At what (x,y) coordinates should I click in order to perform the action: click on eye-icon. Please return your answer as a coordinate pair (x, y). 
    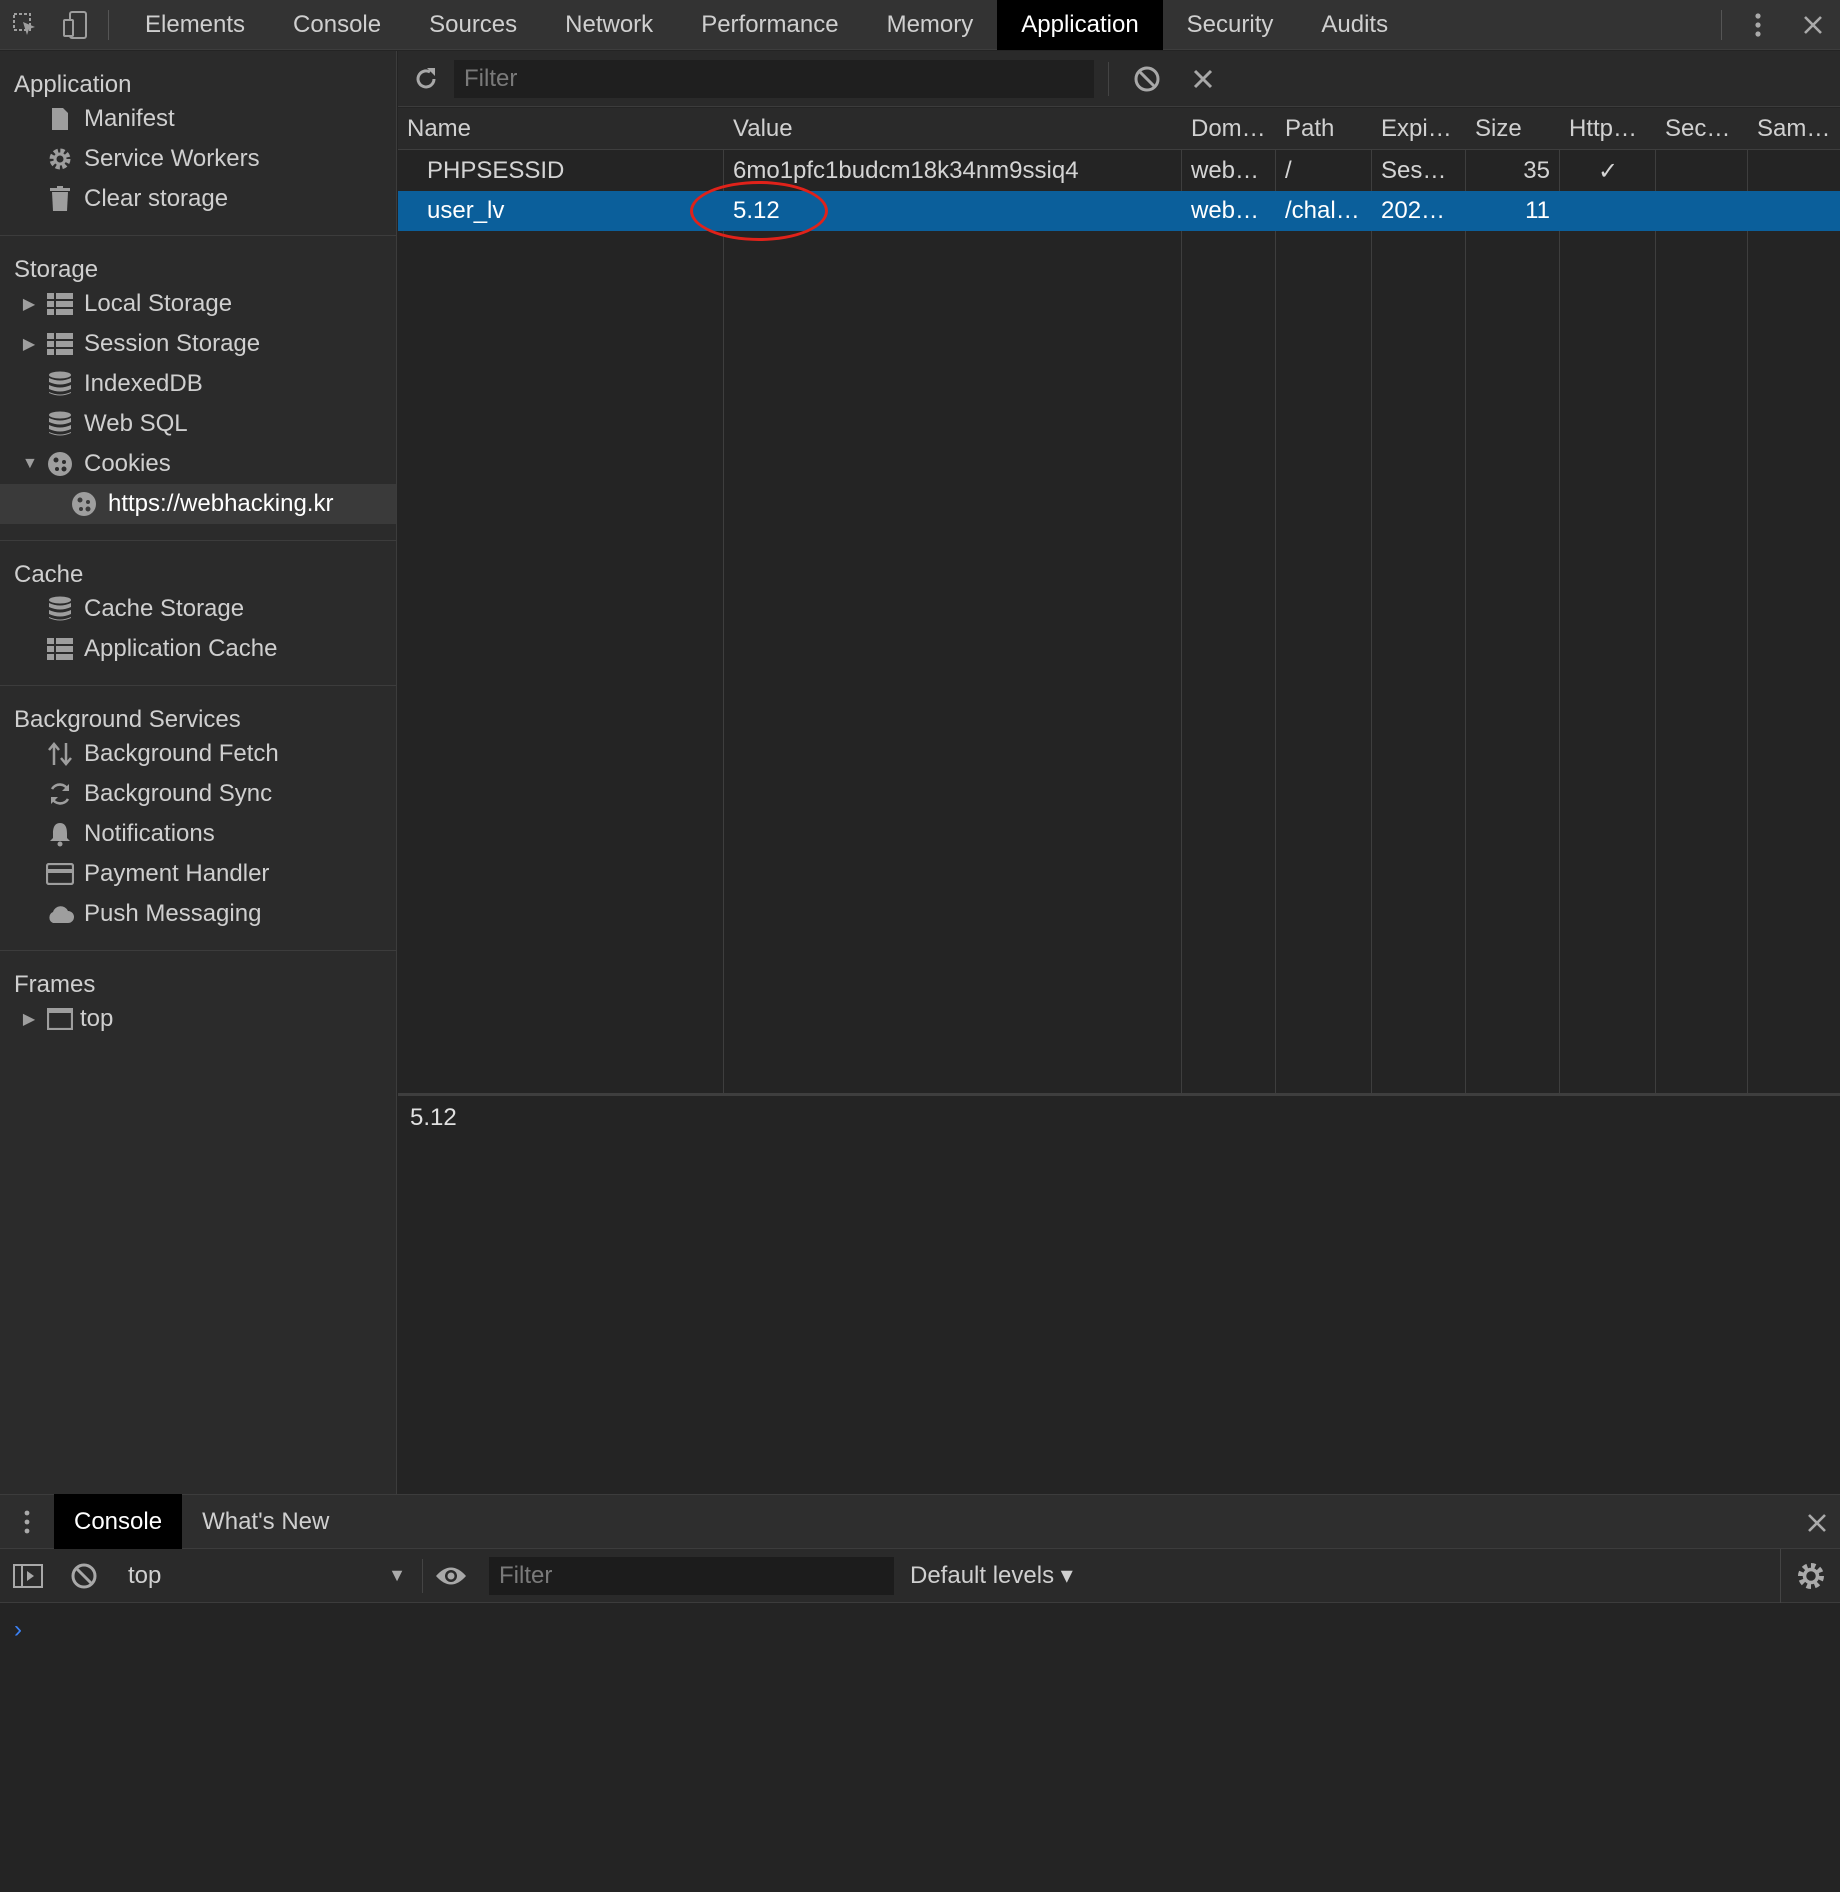
    Looking at the image, I should click on (451, 1576).